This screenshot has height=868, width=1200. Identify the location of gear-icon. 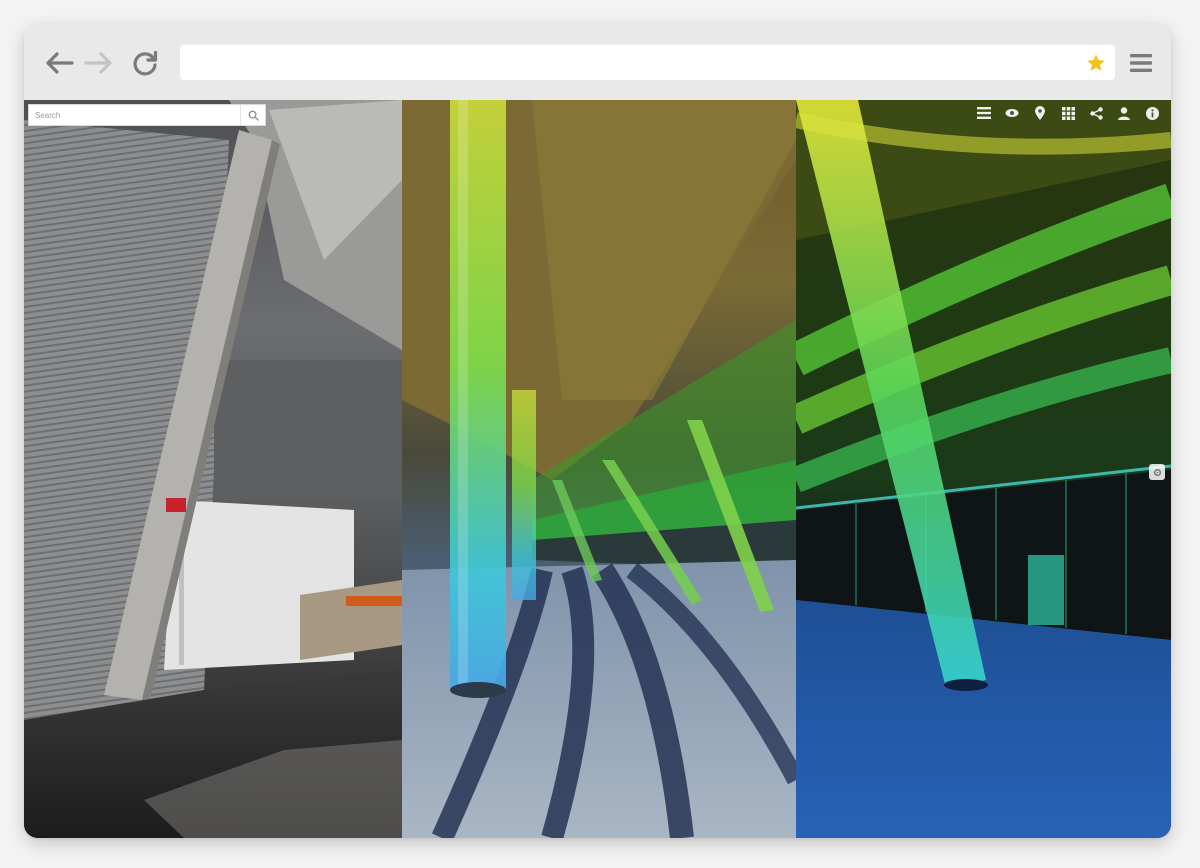
(1157, 472).